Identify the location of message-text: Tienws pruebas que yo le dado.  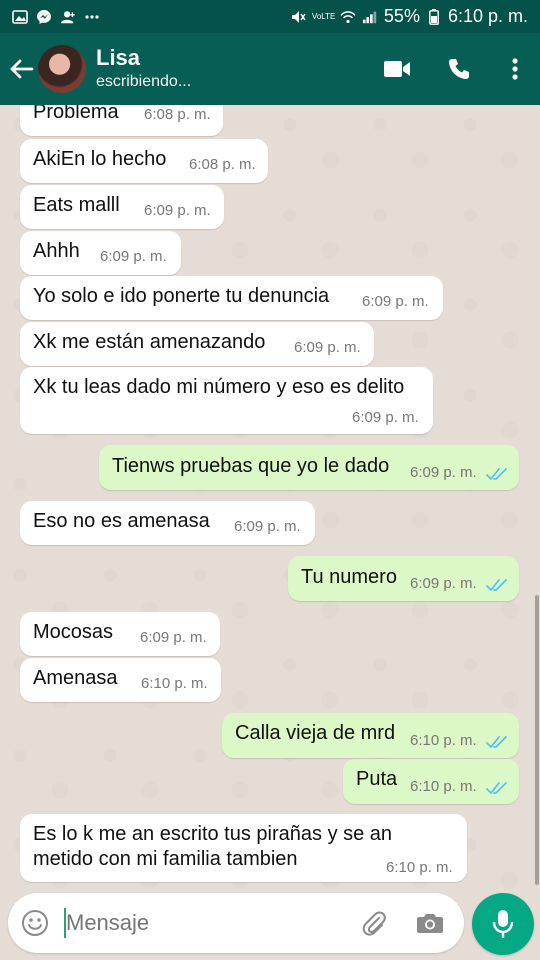
(251, 466).